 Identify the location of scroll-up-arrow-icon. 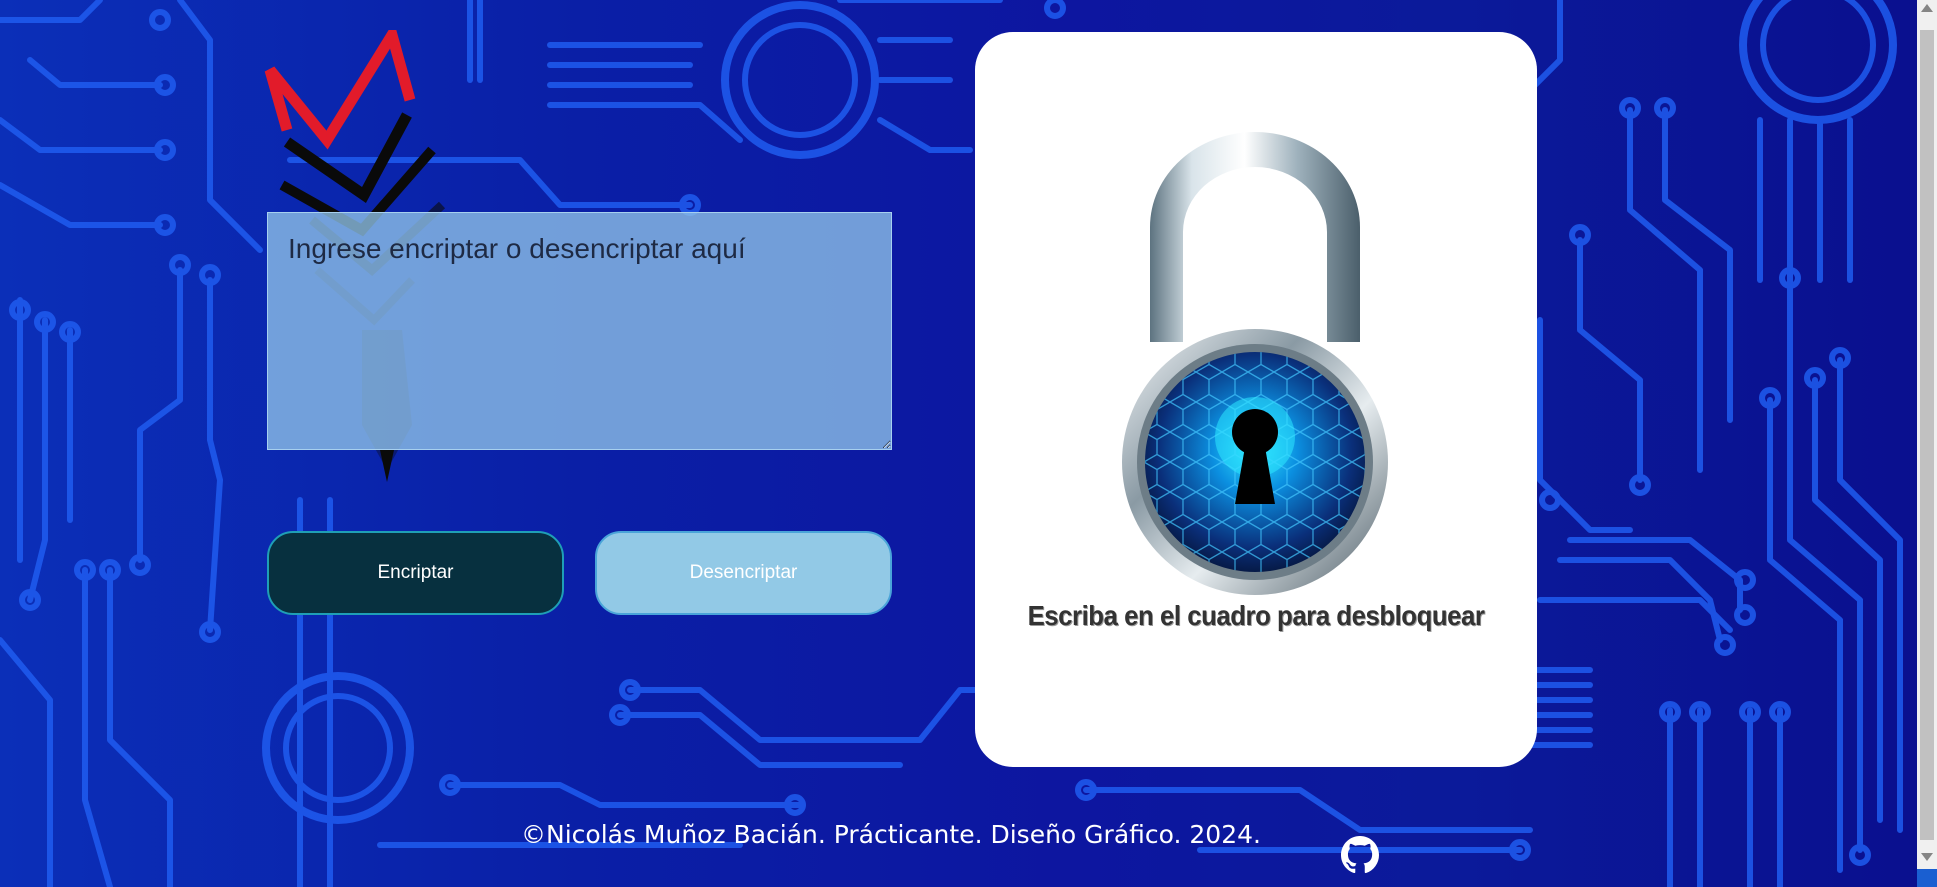
(1927, 8).